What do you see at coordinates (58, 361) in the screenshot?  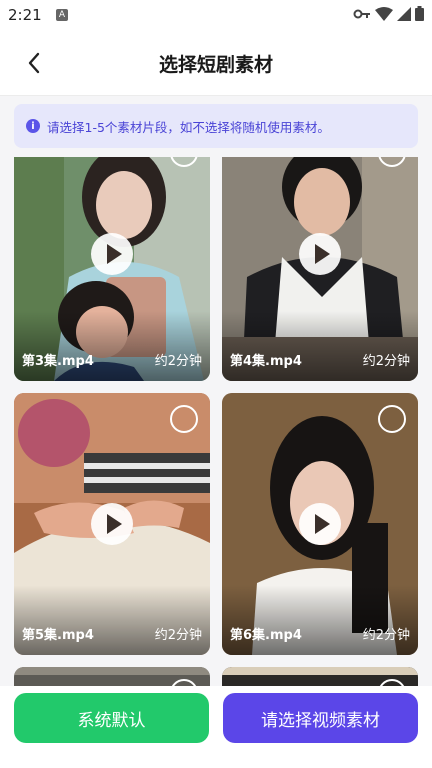 I see `clip-title: 第3集.mp4` at bounding box center [58, 361].